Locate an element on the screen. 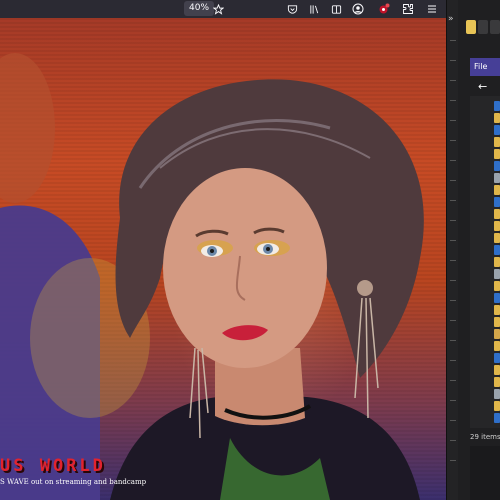 This screenshot has width=500, height=500. status-item-count: 29 items is located at coordinates (485, 437).